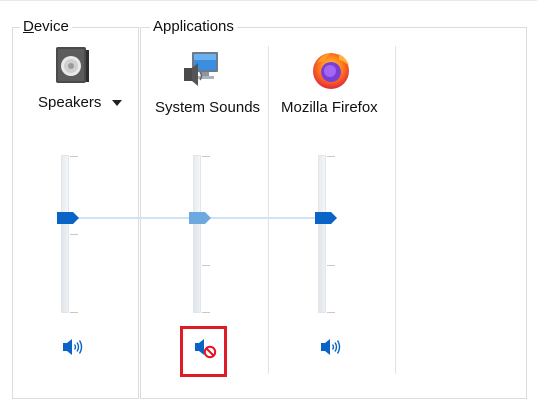 The height and width of the screenshot is (415, 537). Describe the element at coordinates (208, 107) in the screenshot. I see `app-name-system-sounds: System Sounds` at that location.